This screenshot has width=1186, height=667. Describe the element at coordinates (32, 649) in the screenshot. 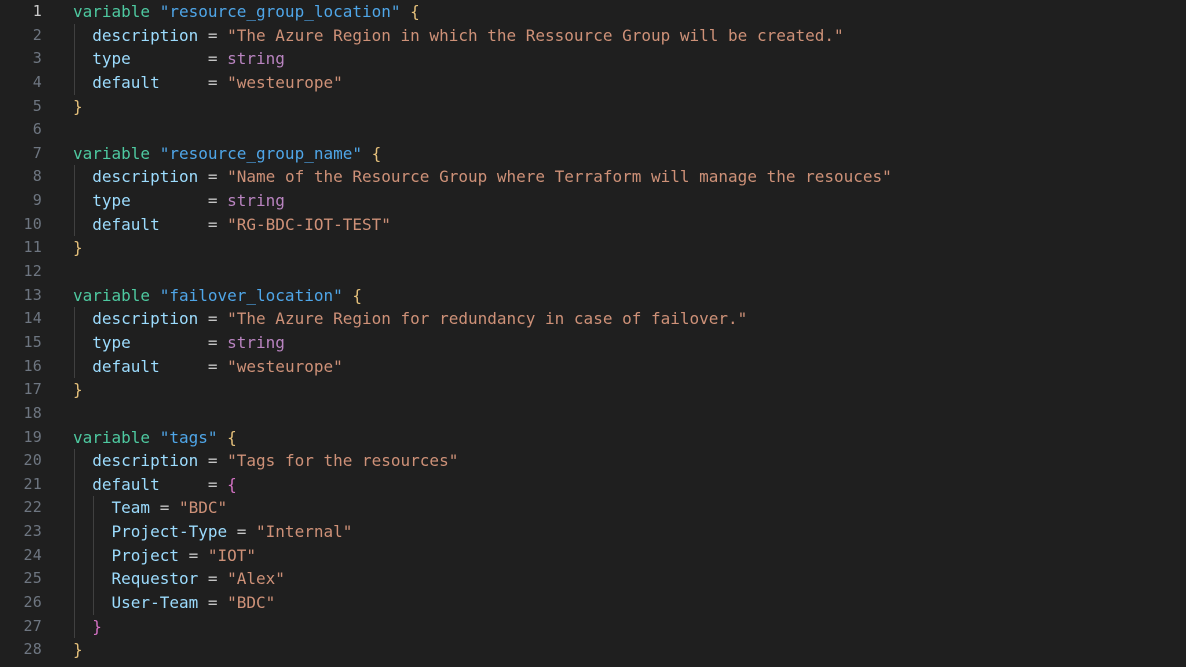

I see `line-number: 28` at that location.